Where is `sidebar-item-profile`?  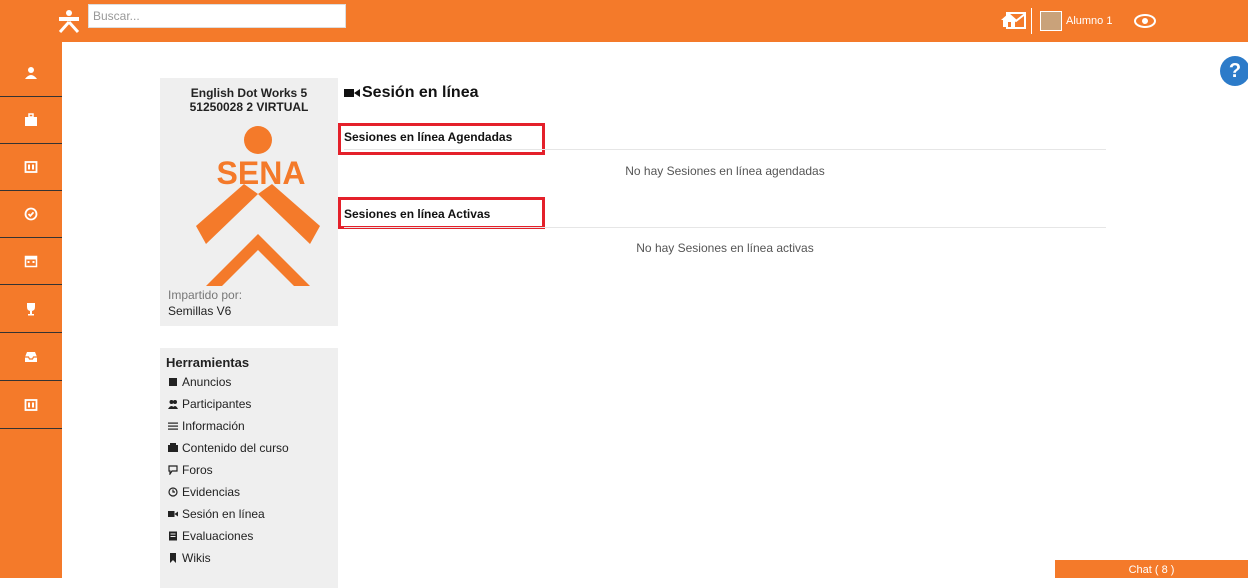 sidebar-item-profile is located at coordinates (31, 73).